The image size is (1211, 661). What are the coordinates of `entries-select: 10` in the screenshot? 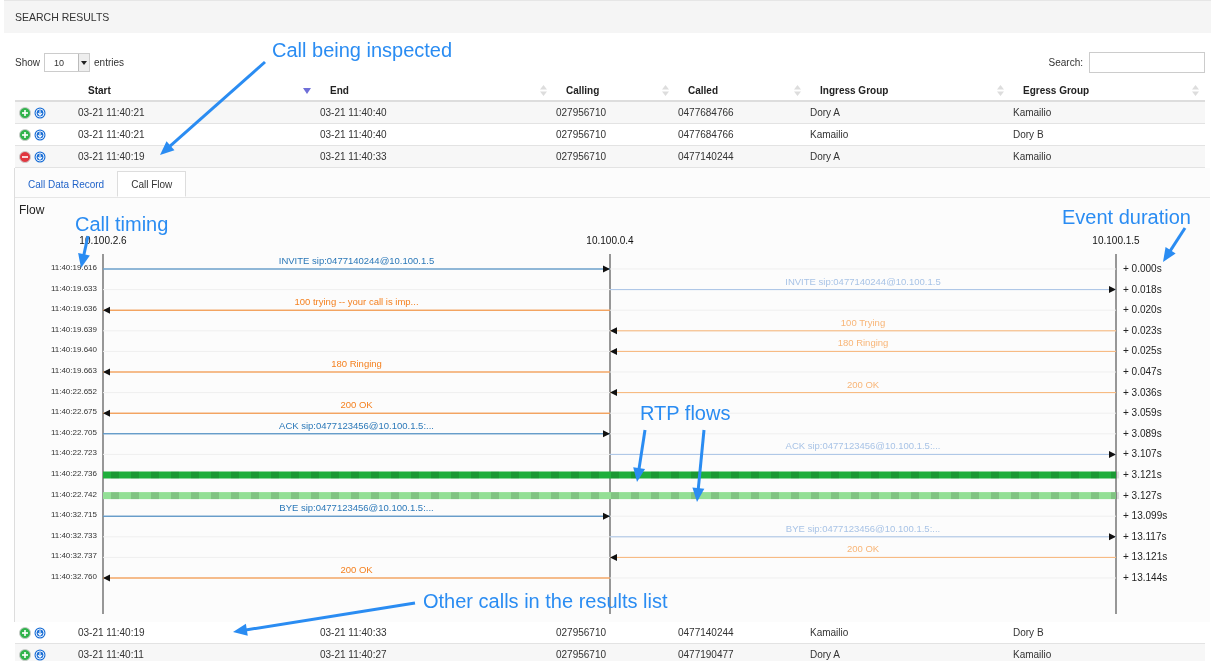 It's located at (67, 62).